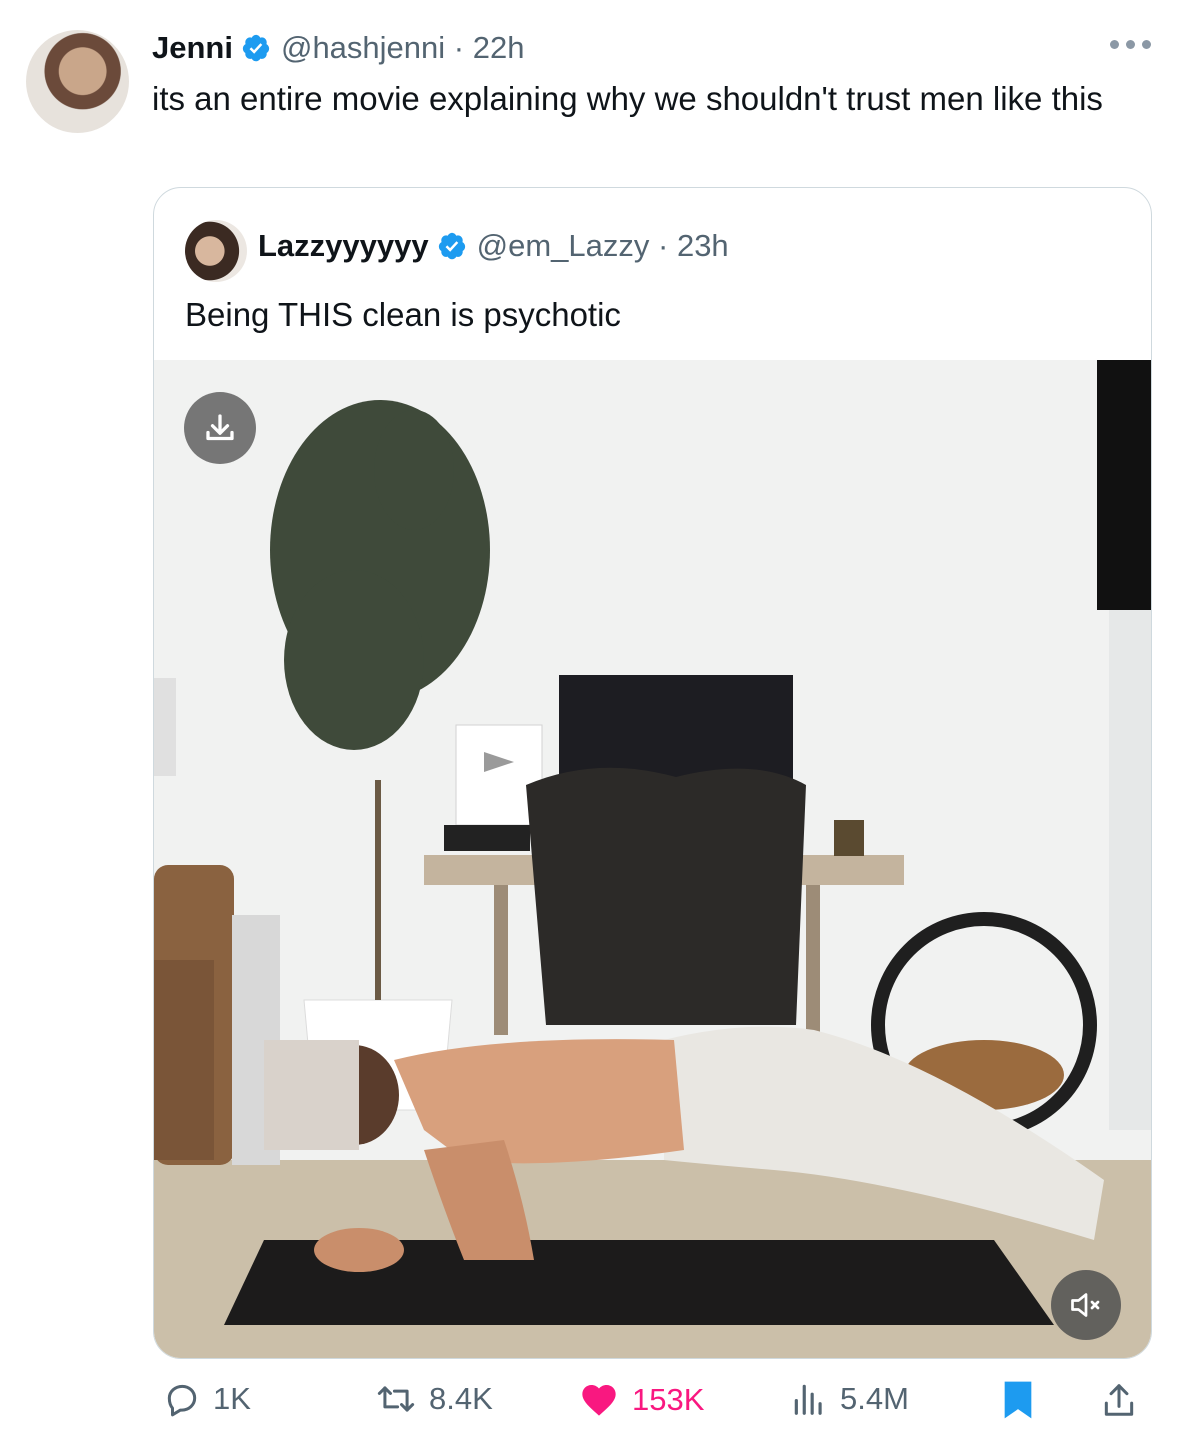  I want to click on like-button: 153K, so click(641, 1400).